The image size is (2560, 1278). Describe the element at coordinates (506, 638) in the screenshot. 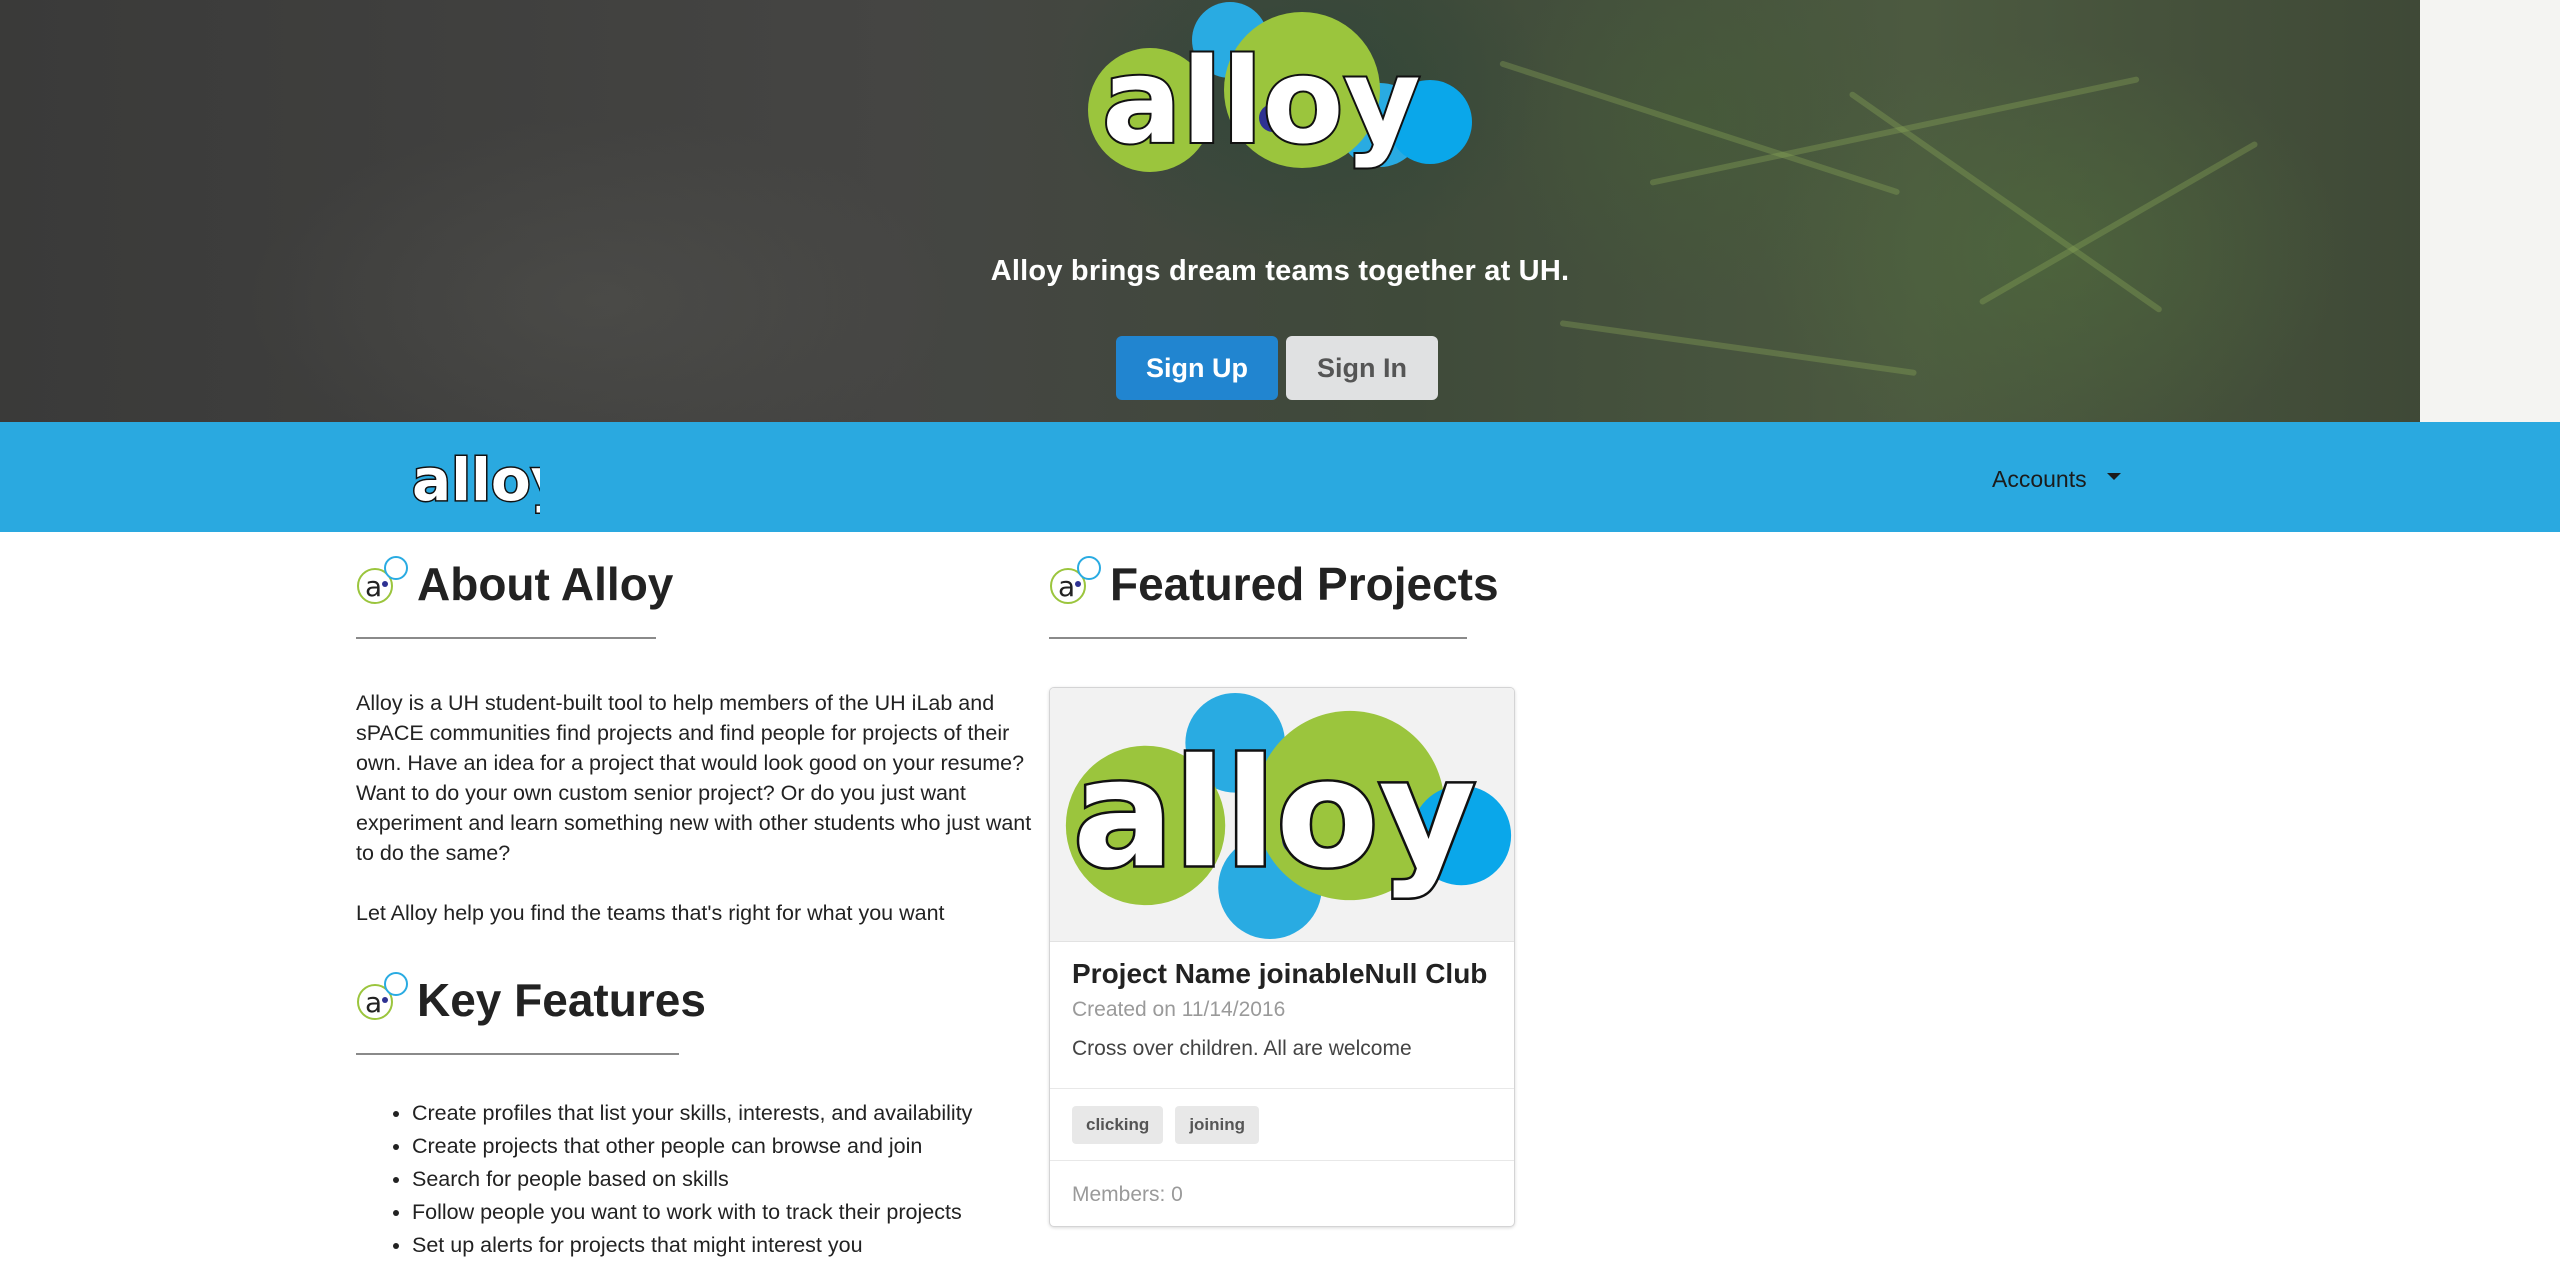

I see `about-divider` at that location.